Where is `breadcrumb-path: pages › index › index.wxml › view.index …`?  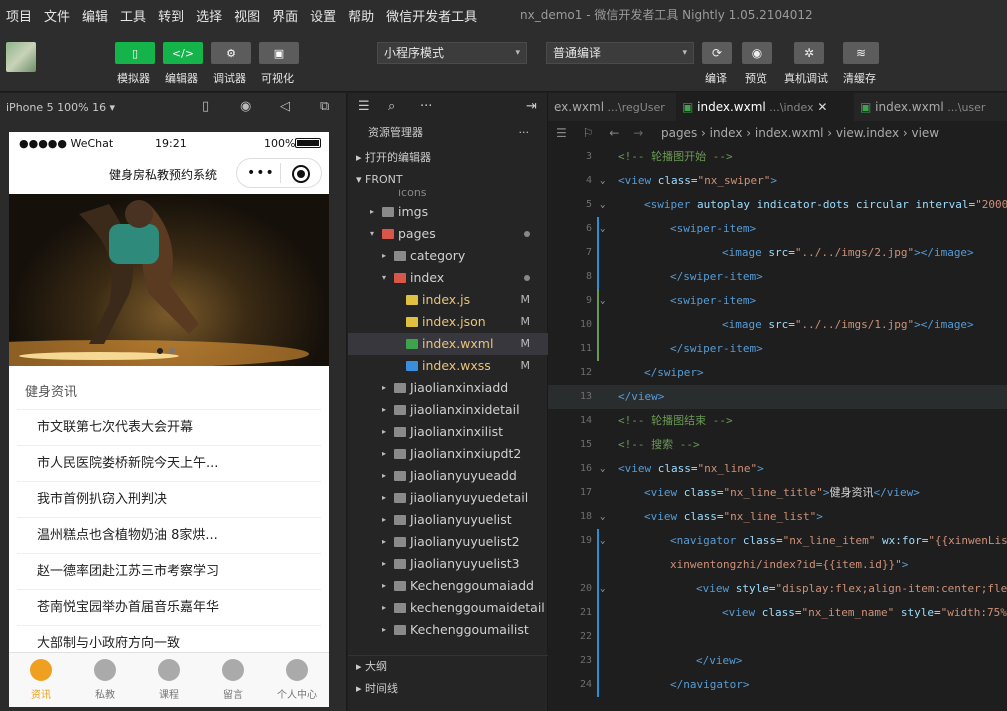
breadcrumb-path: pages › index › index.wxml › view.index … is located at coordinates (800, 133).